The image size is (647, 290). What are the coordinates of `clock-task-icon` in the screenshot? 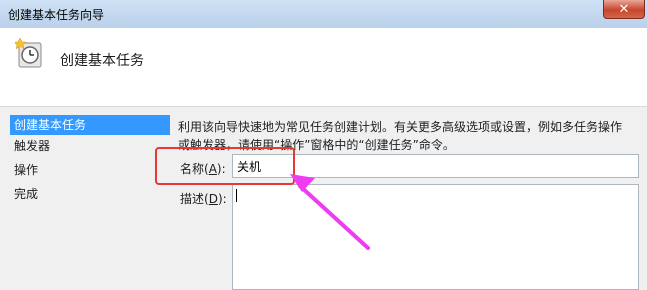 It's located at (28, 52).